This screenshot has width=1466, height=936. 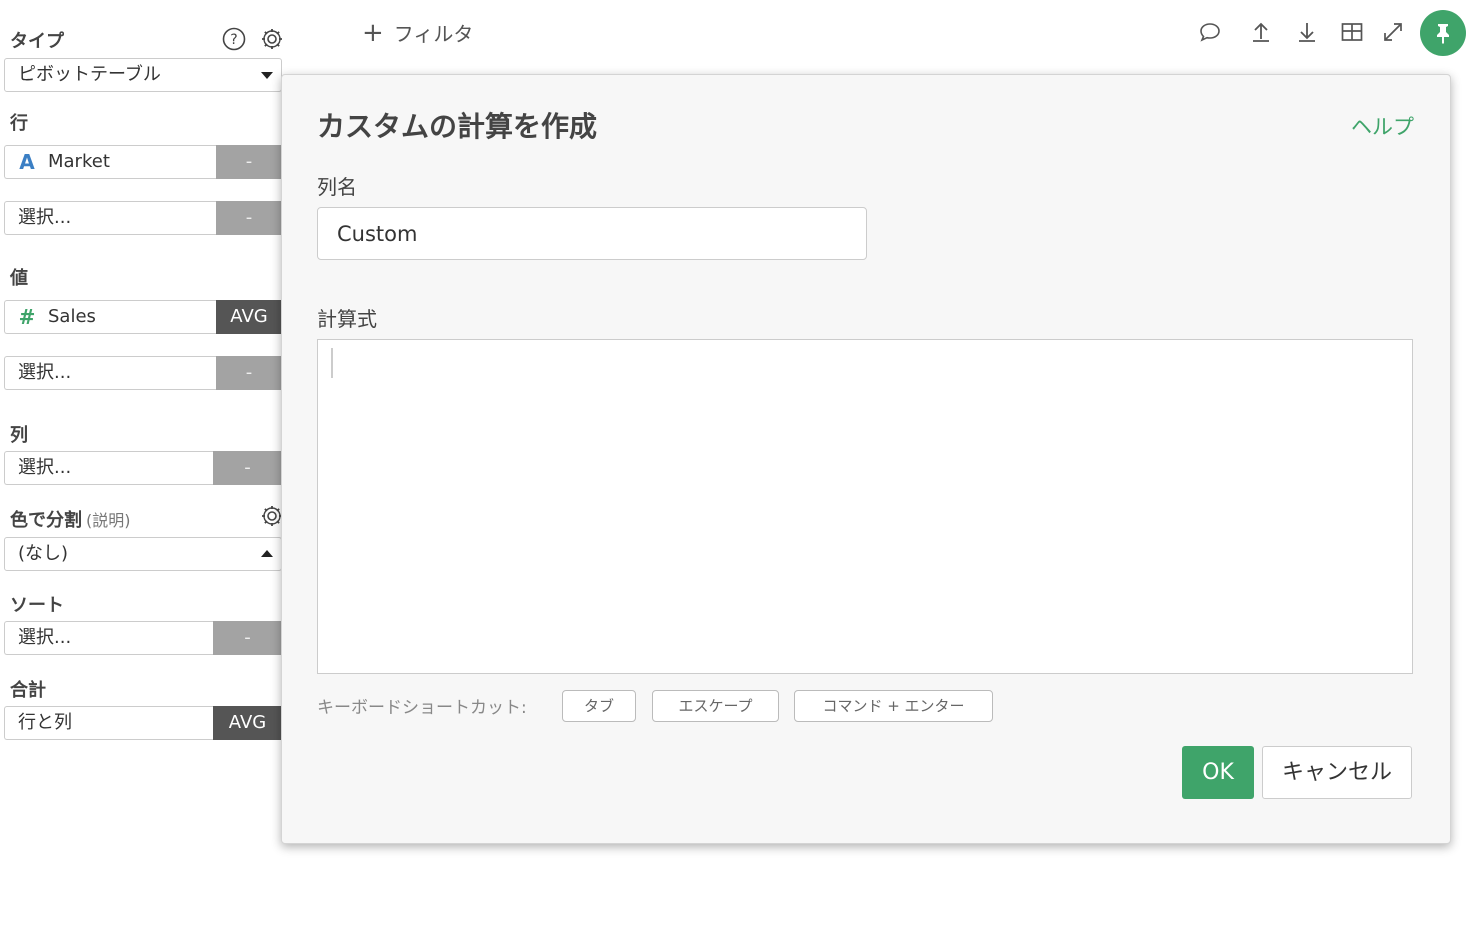 What do you see at coordinates (27, 162) in the screenshot?
I see `string-type-icon: A` at bounding box center [27, 162].